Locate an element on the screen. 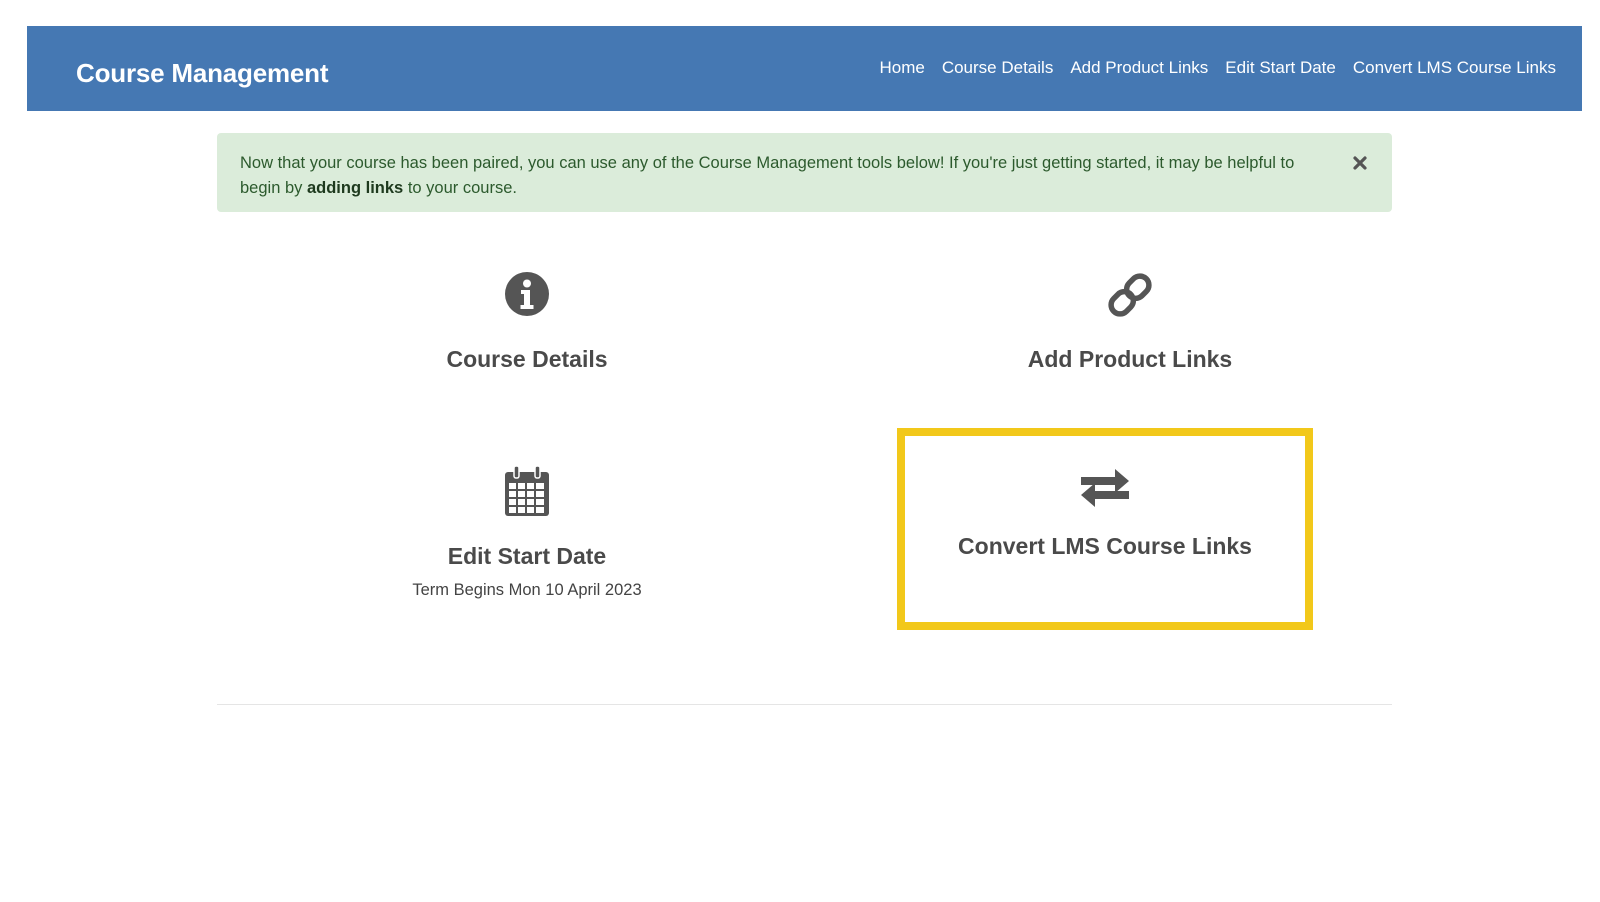 Image resolution: width=1600 pixels, height=902 pixels. calendar-icon is located at coordinates (527, 494).